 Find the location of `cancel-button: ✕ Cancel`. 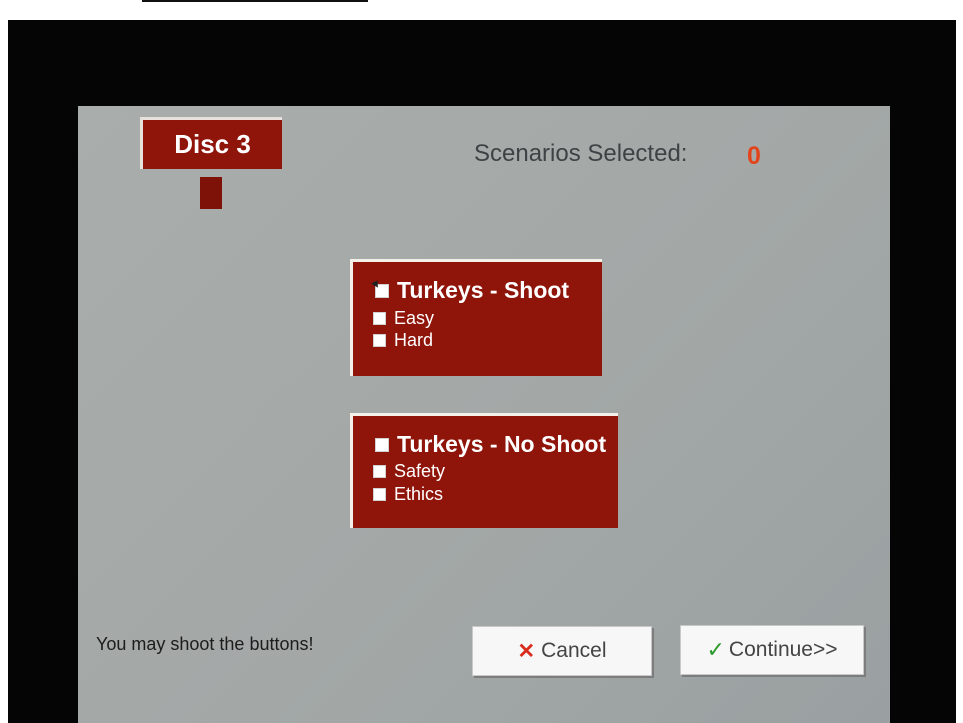

cancel-button: ✕ Cancel is located at coordinates (562, 651).